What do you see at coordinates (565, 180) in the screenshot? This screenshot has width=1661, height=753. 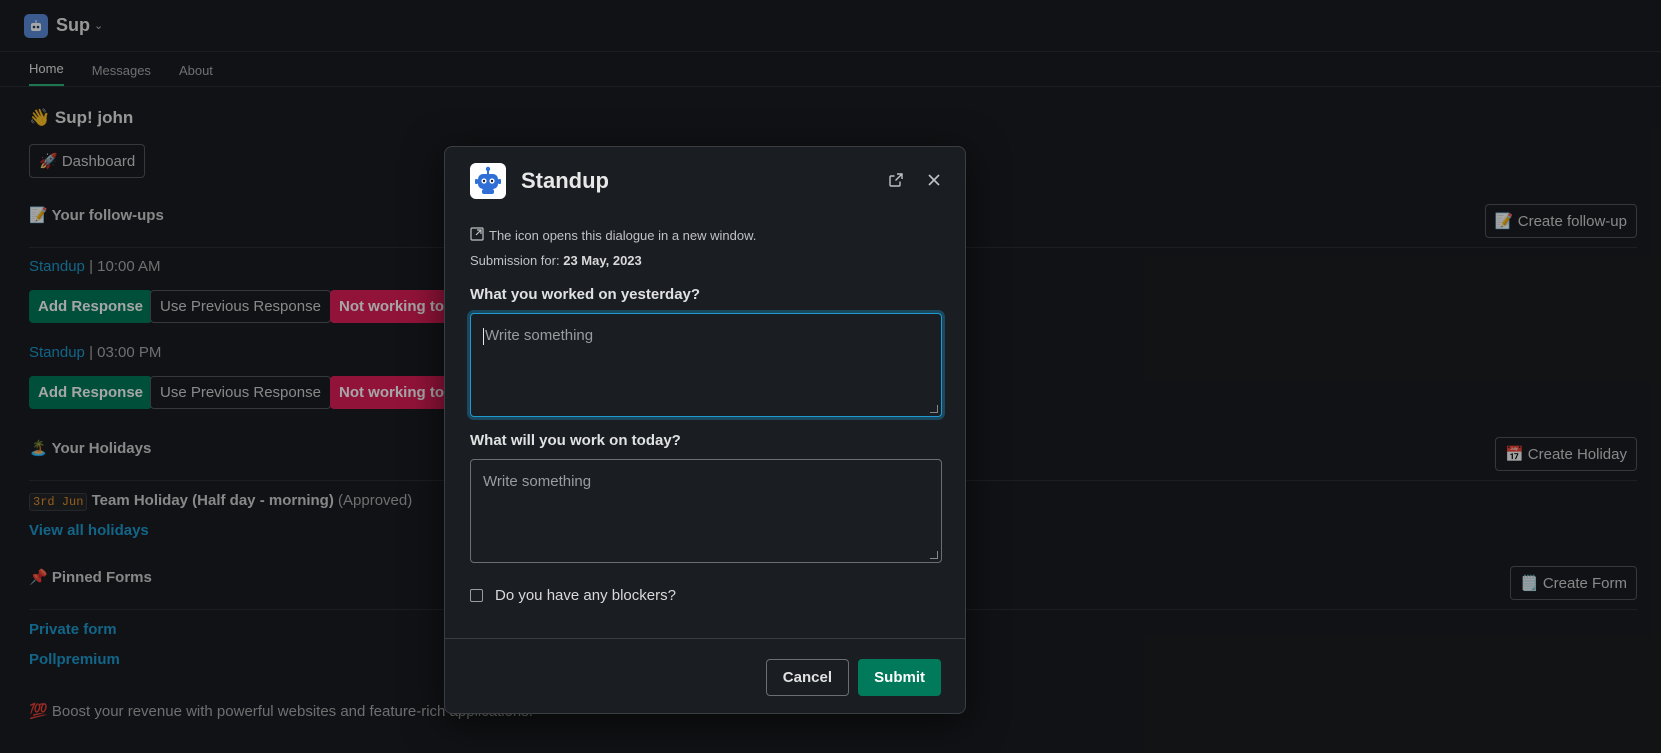 I see `dialog-title: Standup` at bounding box center [565, 180].